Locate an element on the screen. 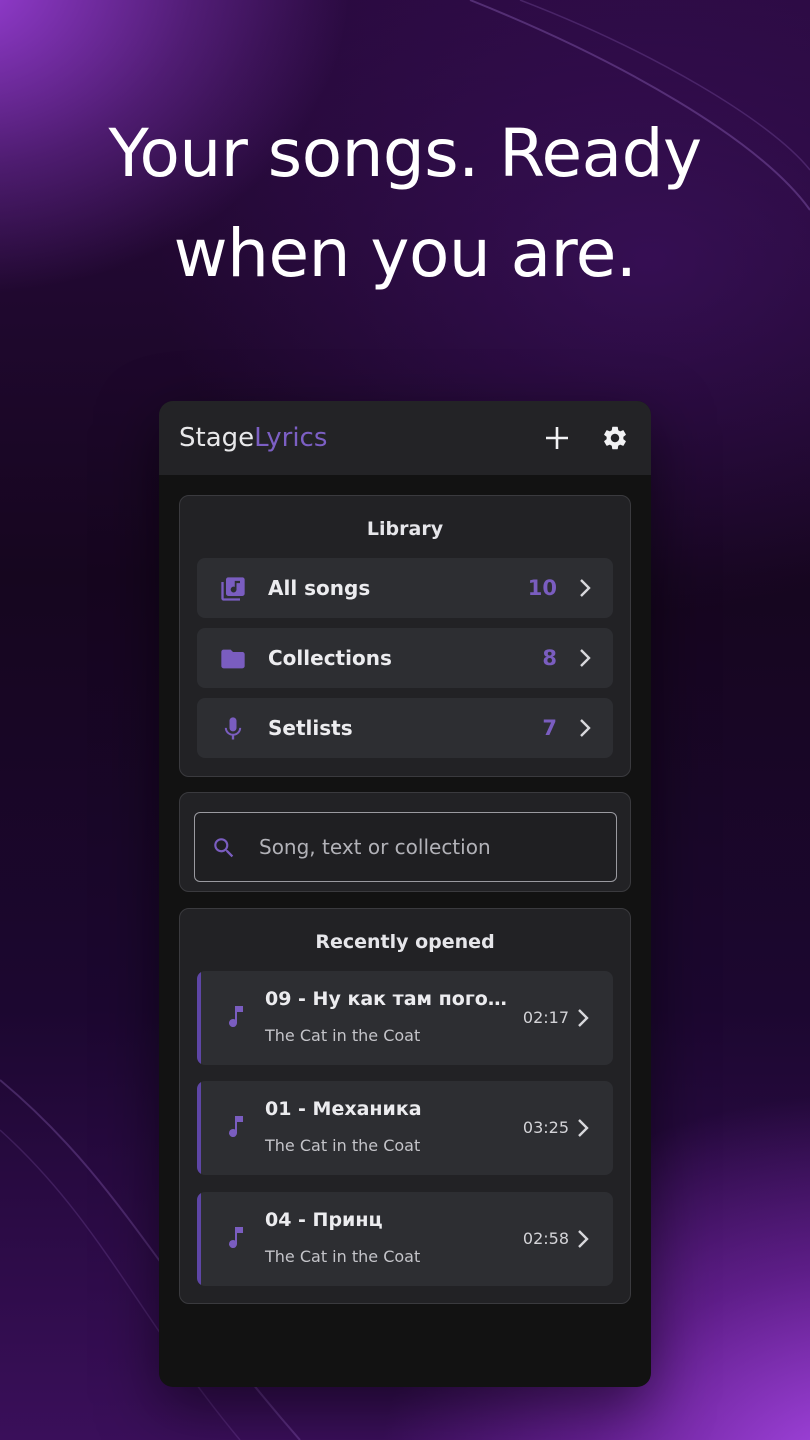  headline-line-1: Your songs. Ready is located at coordinates (405, 153).